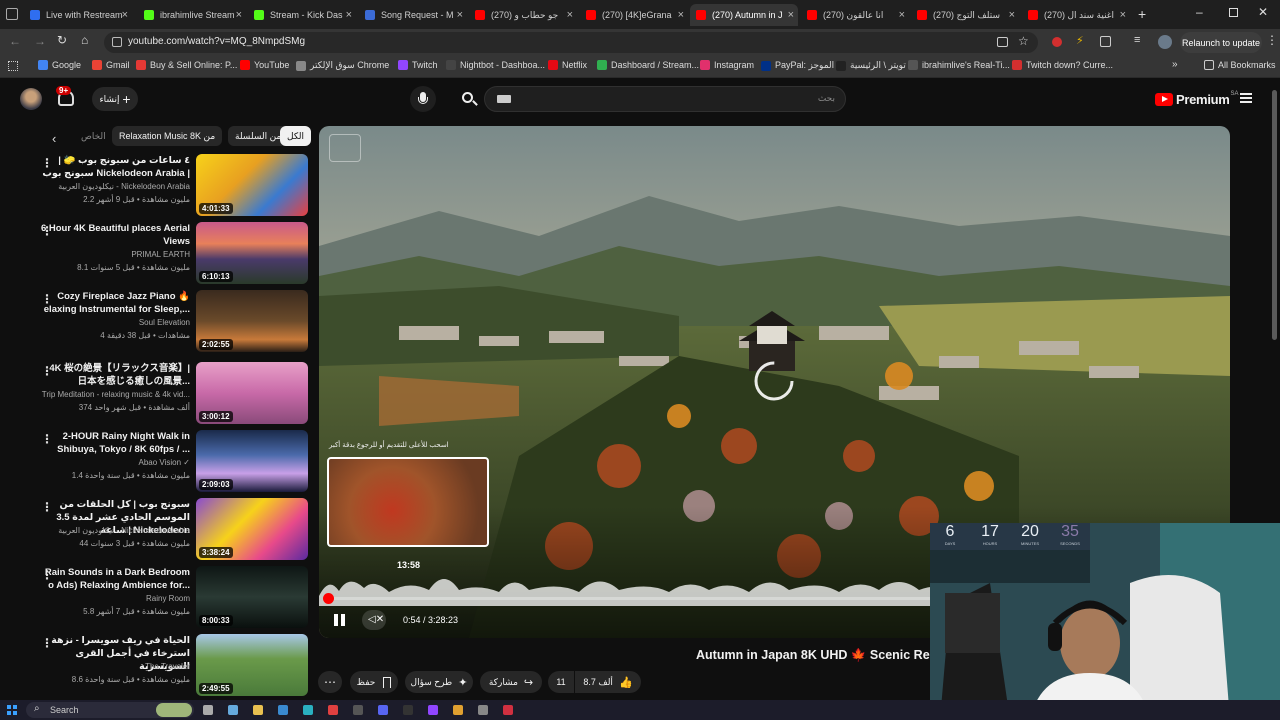  I want to click on bookmark-item: تويتر \ الرئيسية, so click(871, 65).